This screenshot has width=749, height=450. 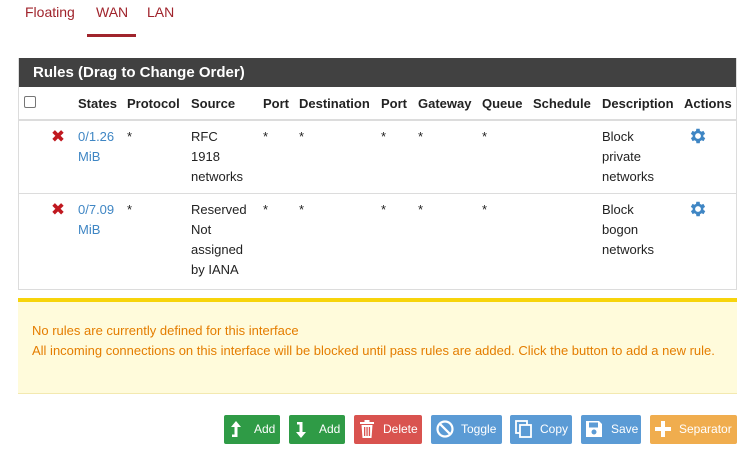 I want to click on source-cell: Reserved Not assigned by IANA, so click(x=219, y=239).